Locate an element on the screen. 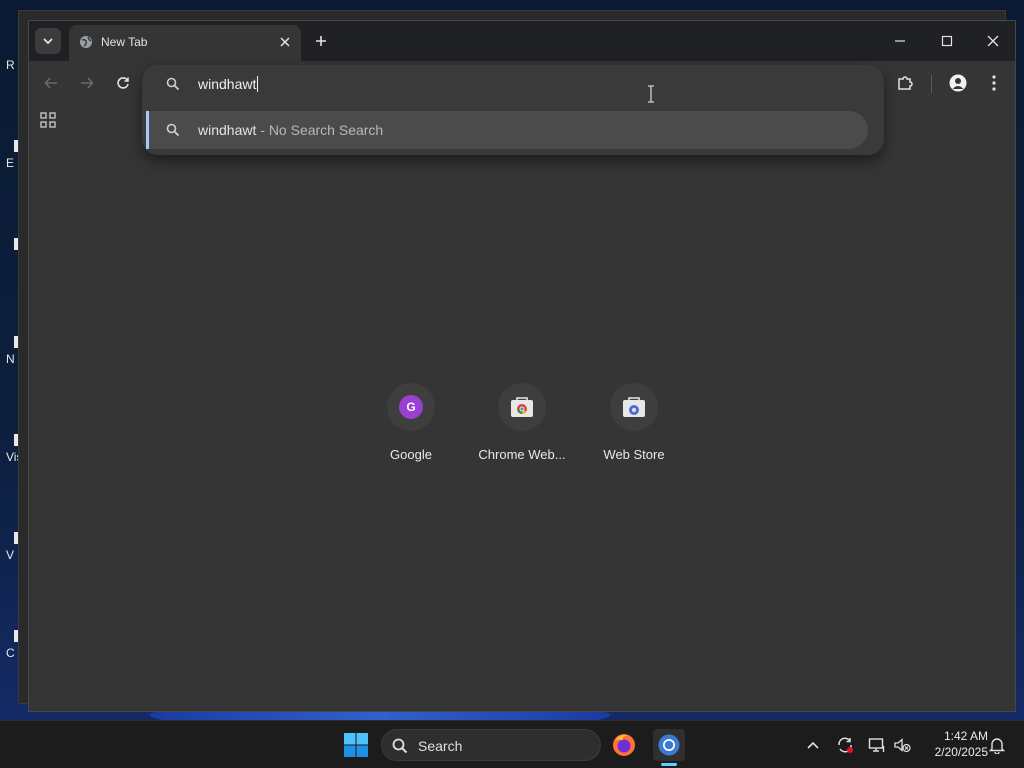  network-tray is located at coordinates (877, 745).